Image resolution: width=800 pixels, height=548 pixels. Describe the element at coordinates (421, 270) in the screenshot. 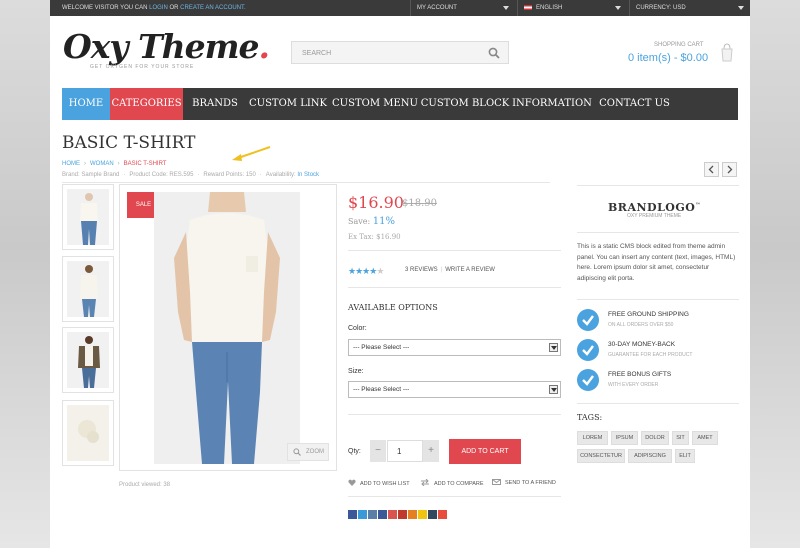

I see `reviews-link: 3 Reviews` at that location.